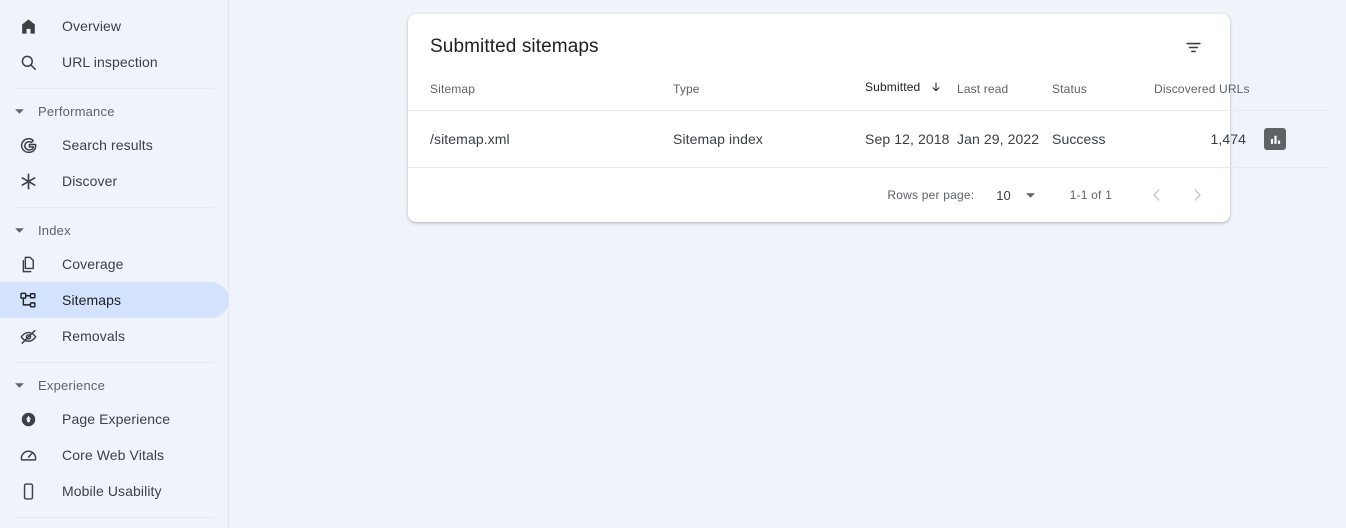 This screenshot has width=1346, height=528. Describe the element at coordinates (54, 230) in the screenshot. I see `sidebar-group-label: Index` at that location.